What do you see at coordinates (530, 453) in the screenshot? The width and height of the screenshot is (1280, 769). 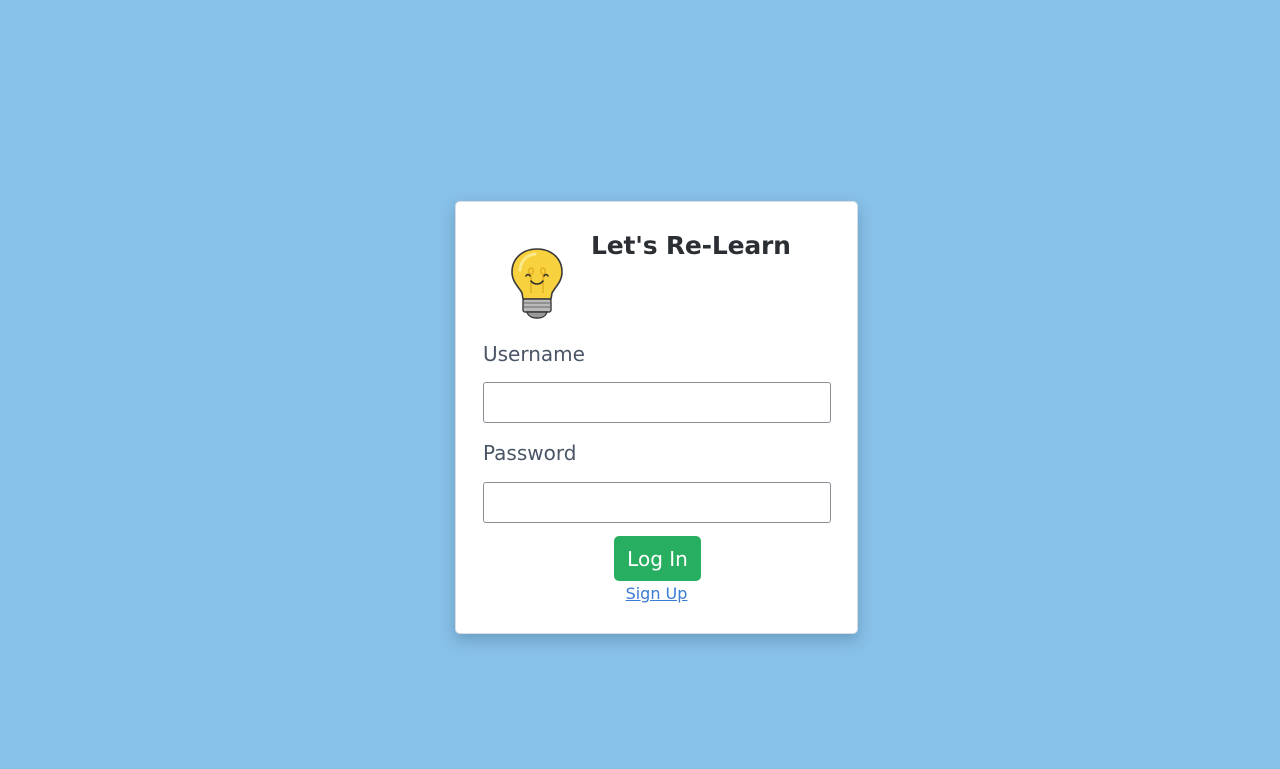 I see `password-label: Password` at bounding box center [530, 453].